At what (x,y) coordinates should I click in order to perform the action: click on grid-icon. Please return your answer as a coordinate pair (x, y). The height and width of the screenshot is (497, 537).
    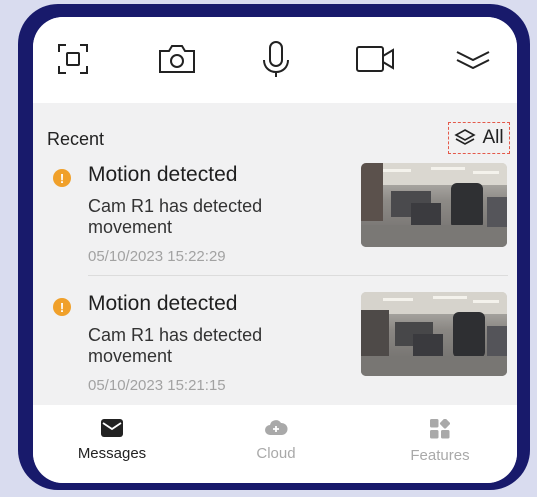
    Looking at the image, I should click on (440, 429).